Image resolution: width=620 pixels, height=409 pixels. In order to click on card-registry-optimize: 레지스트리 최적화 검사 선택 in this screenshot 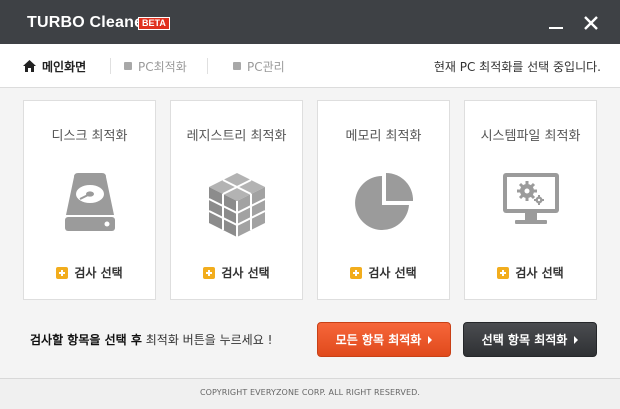, I will do `click(236, 200)`.